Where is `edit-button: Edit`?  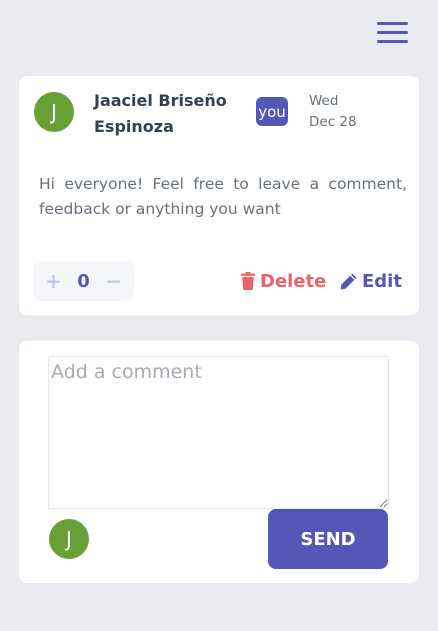
edit-button: Edit is located at coordinates (371, 281).